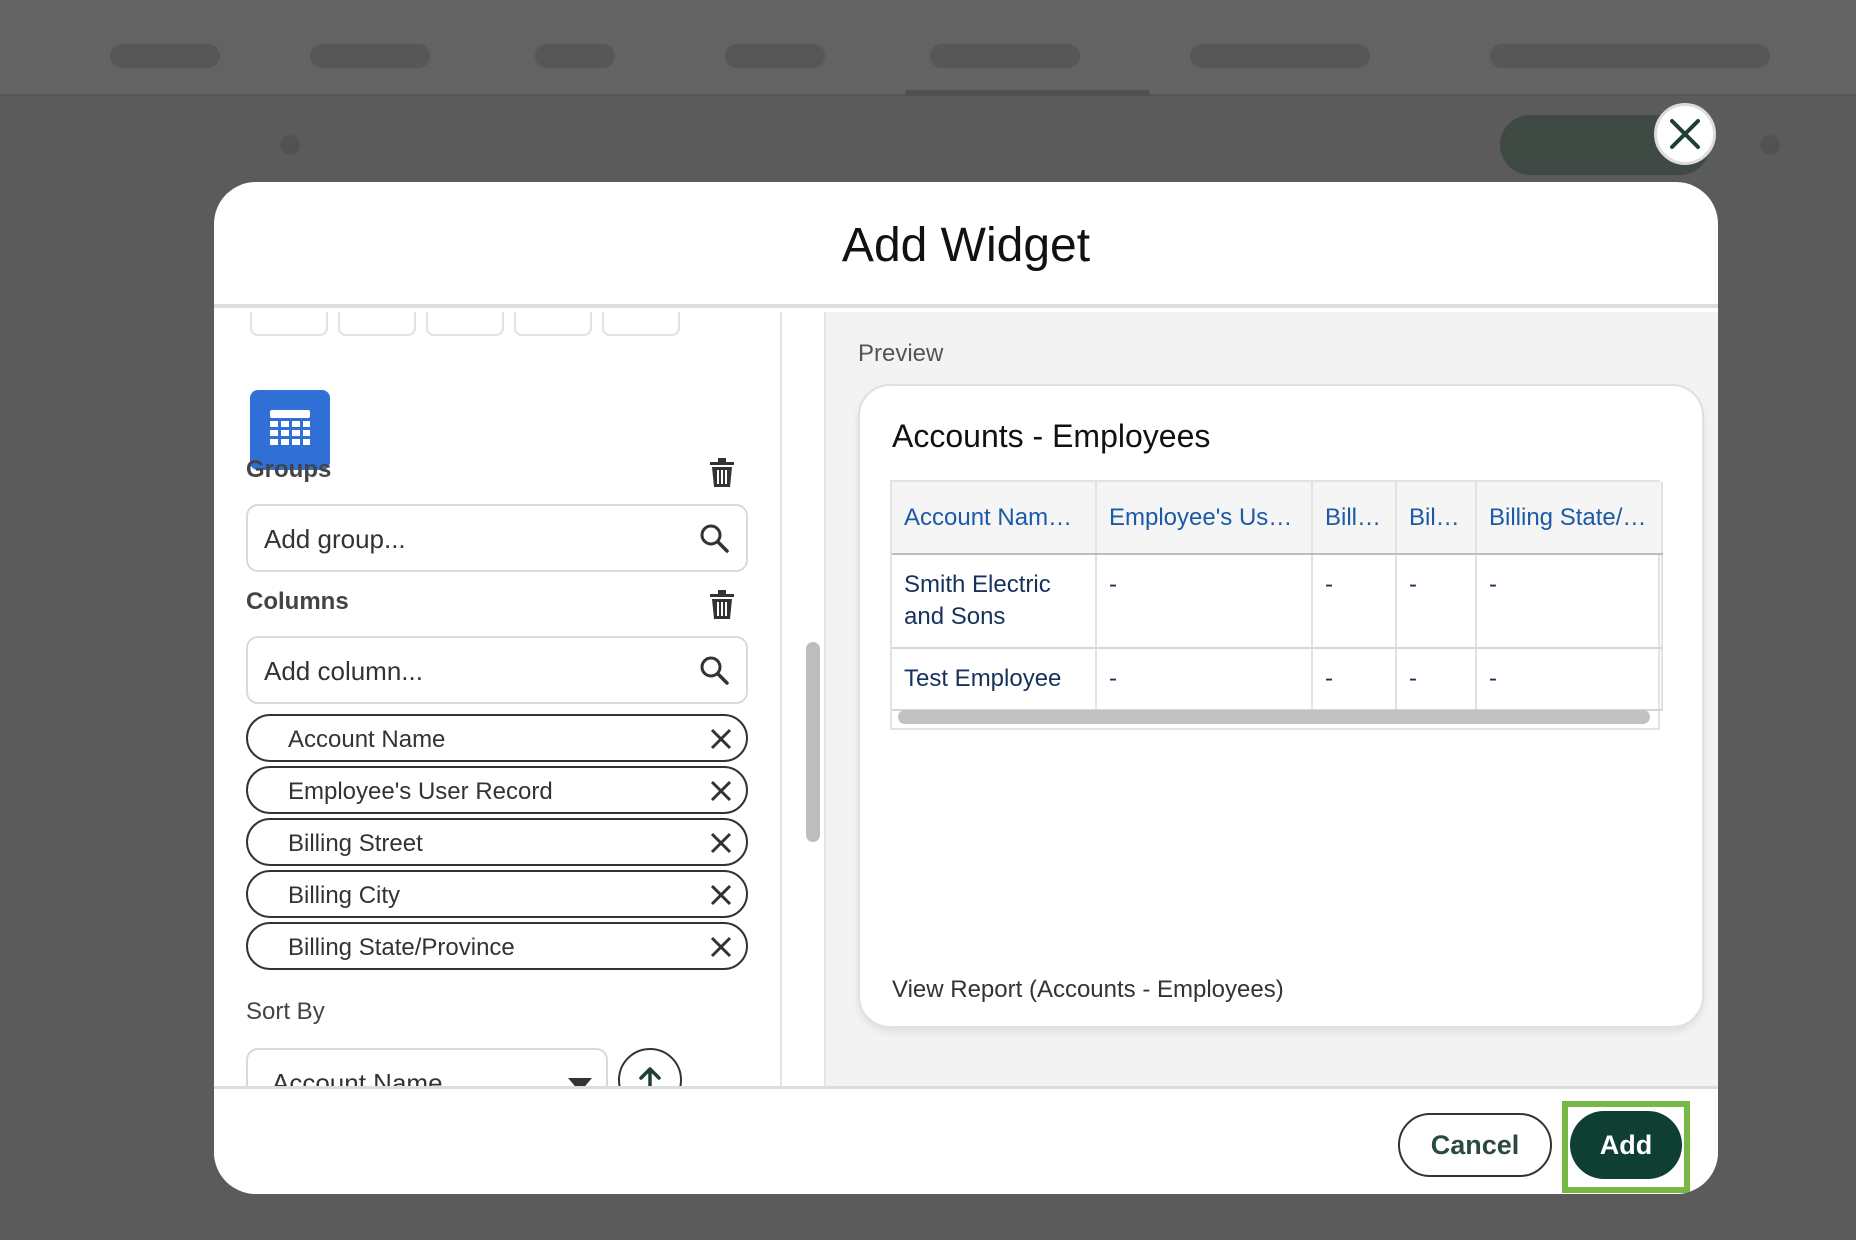 The width and height of the screenshot is (1856, 1240). Describe the element at coordinates (285, 1011) in the screenshot. I see `sort-by-label: Sort By` at that location.